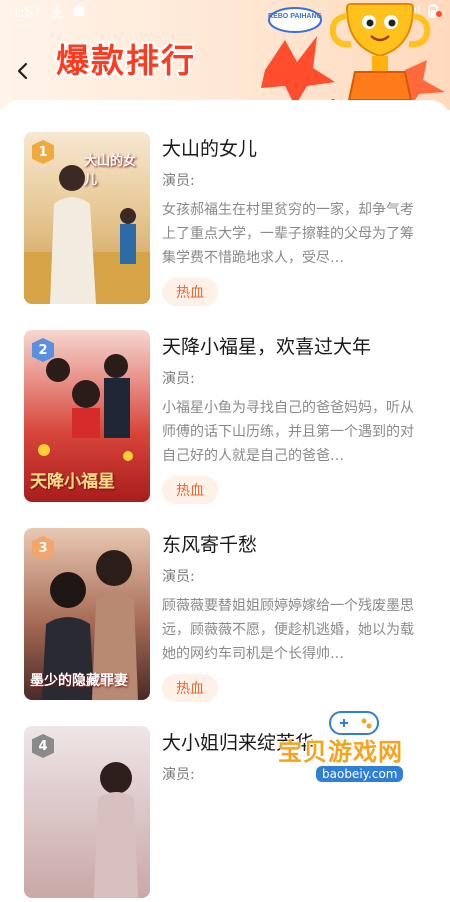 The width and height of the screenshot is (450, 902). Describe the element at coordinates (27, 13) in the screenshot. I see `status-time: 1:57` at that location.